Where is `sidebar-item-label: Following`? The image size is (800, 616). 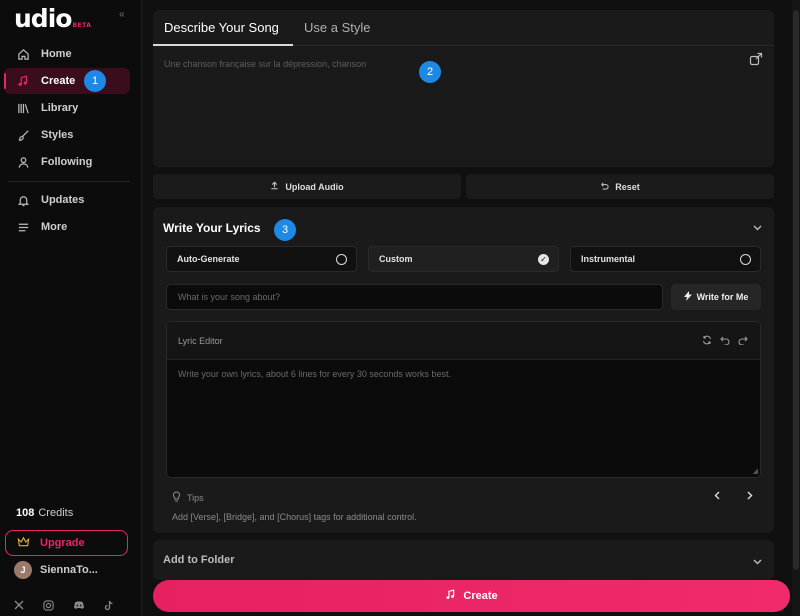 sidebar-item-label: Following is located at coordinates (67, 162).